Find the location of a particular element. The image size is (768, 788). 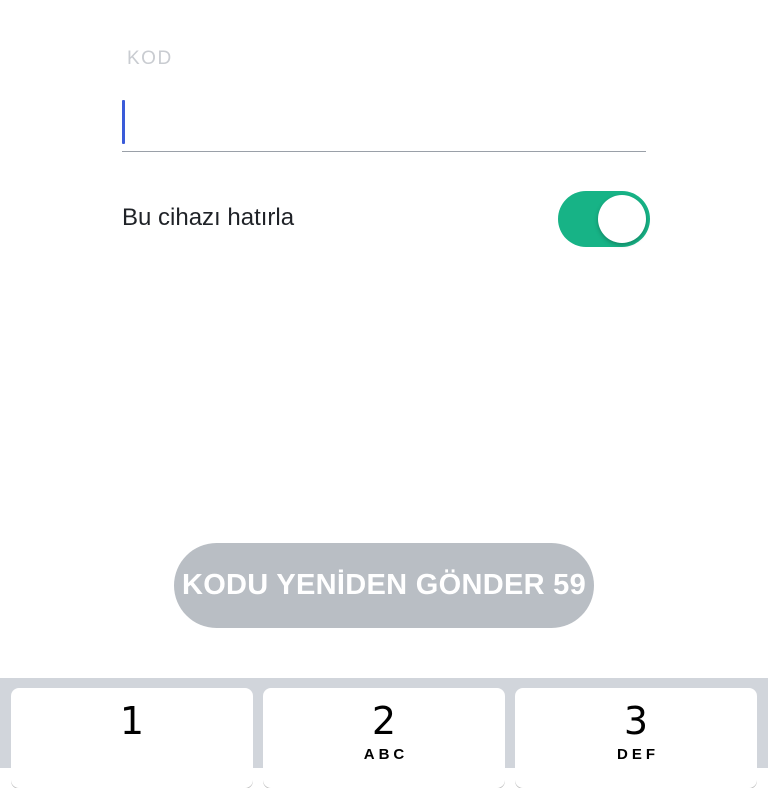

key-digit: 1 is located at coordinates (132, 721).